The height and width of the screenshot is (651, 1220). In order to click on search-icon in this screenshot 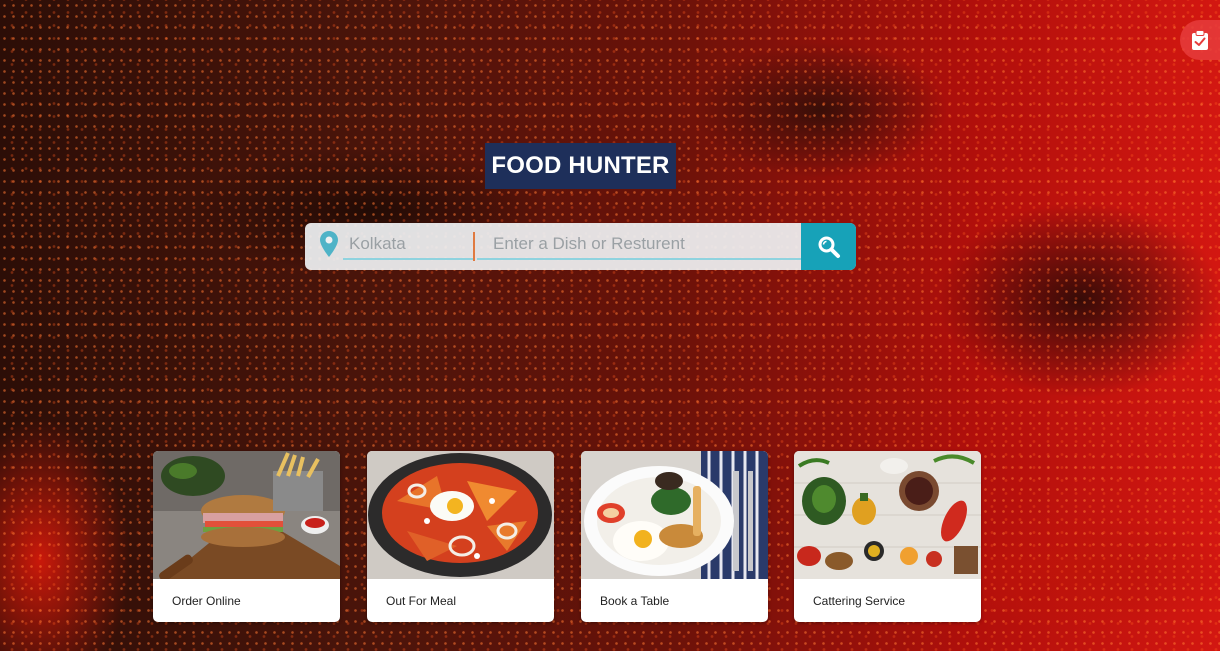, I will do `click(829, 247)`.